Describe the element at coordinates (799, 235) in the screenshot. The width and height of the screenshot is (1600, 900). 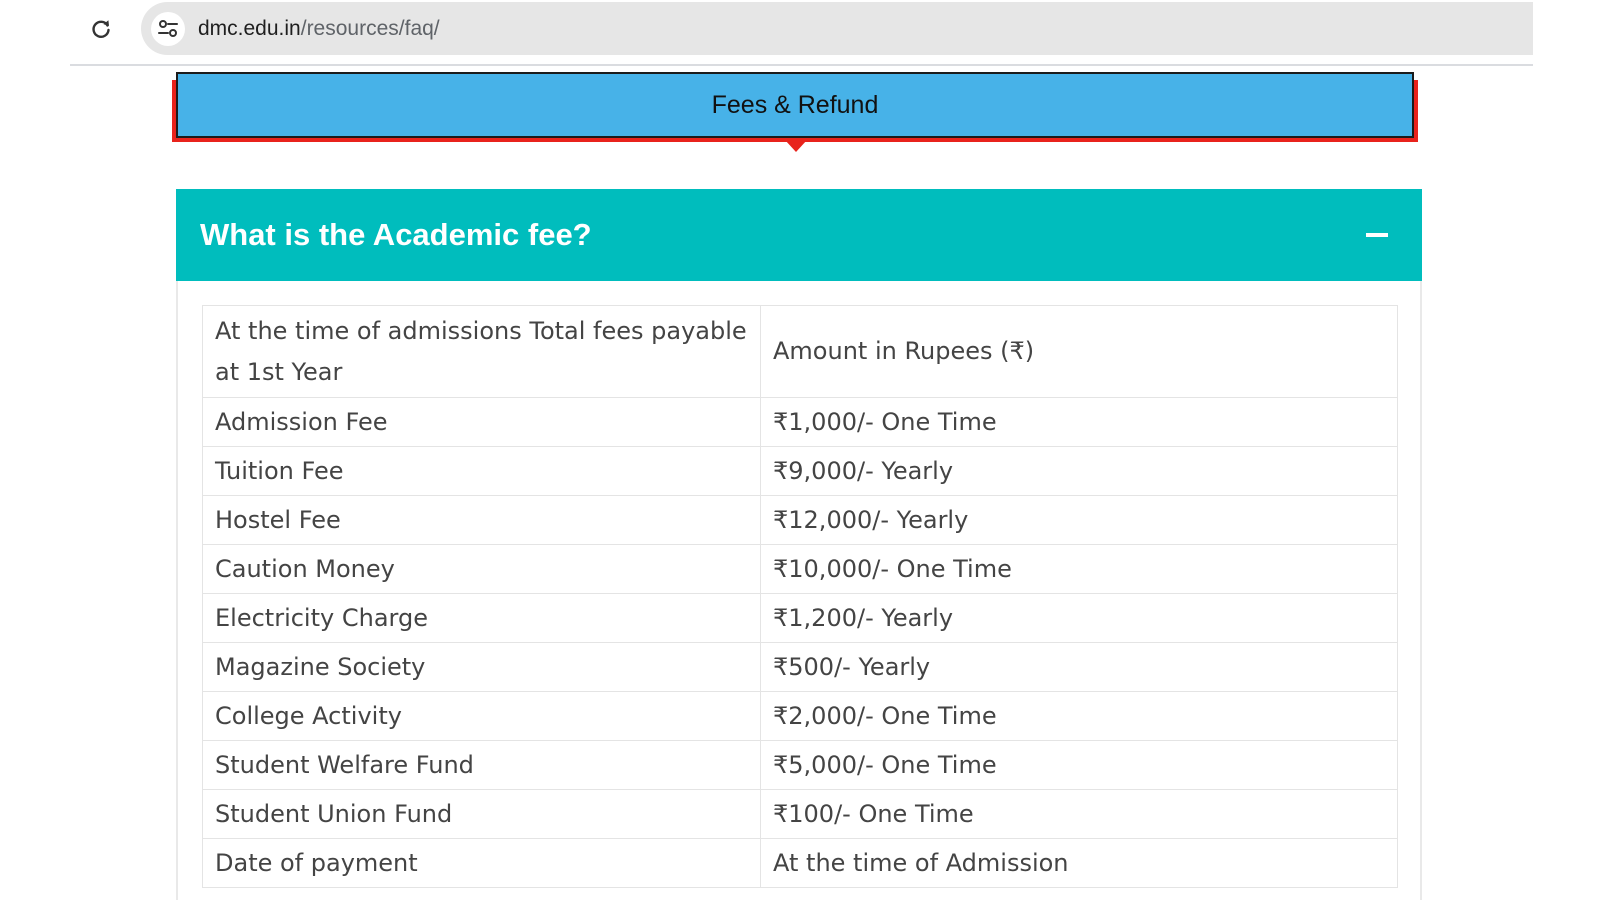
I see `accordion-header: What is the Academic fee?` at that location.